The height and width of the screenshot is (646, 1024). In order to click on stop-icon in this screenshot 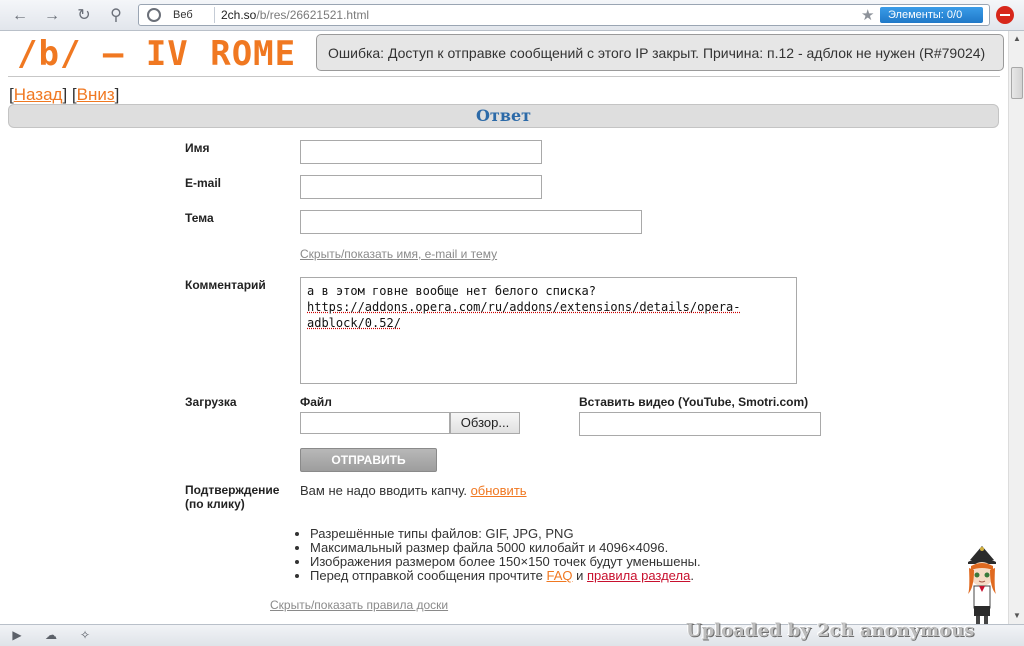, I will do `click(1005, 15)`.